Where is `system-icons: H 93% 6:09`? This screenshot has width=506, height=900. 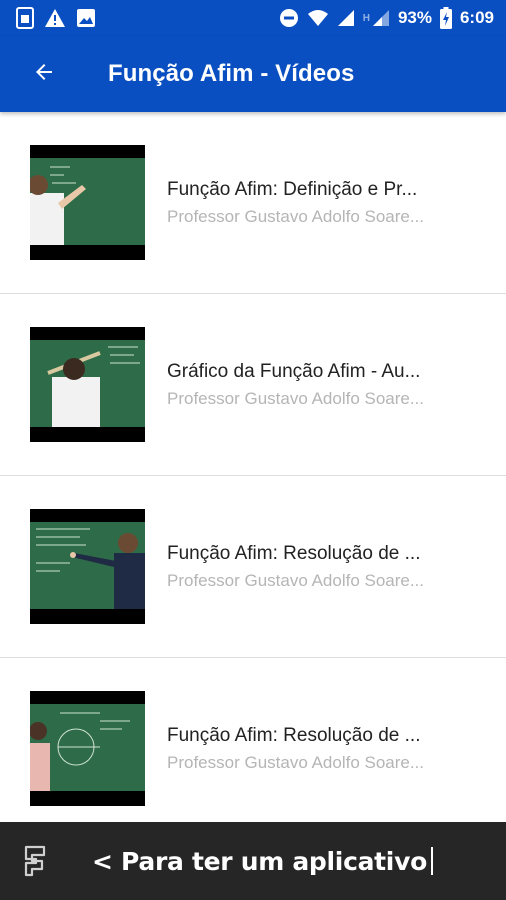 system-icons: H 93% 6:09 is located at coordinates (386, 18).